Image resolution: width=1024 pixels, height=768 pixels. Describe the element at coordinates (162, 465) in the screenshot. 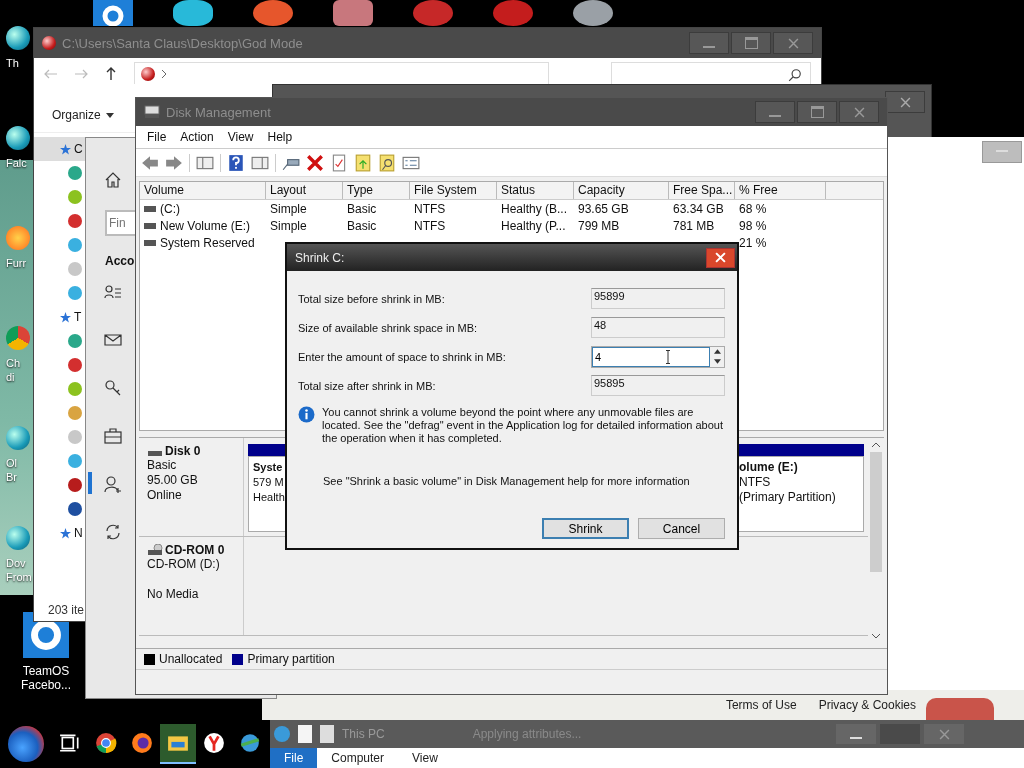

I see `disk-info: Basic` at that location.